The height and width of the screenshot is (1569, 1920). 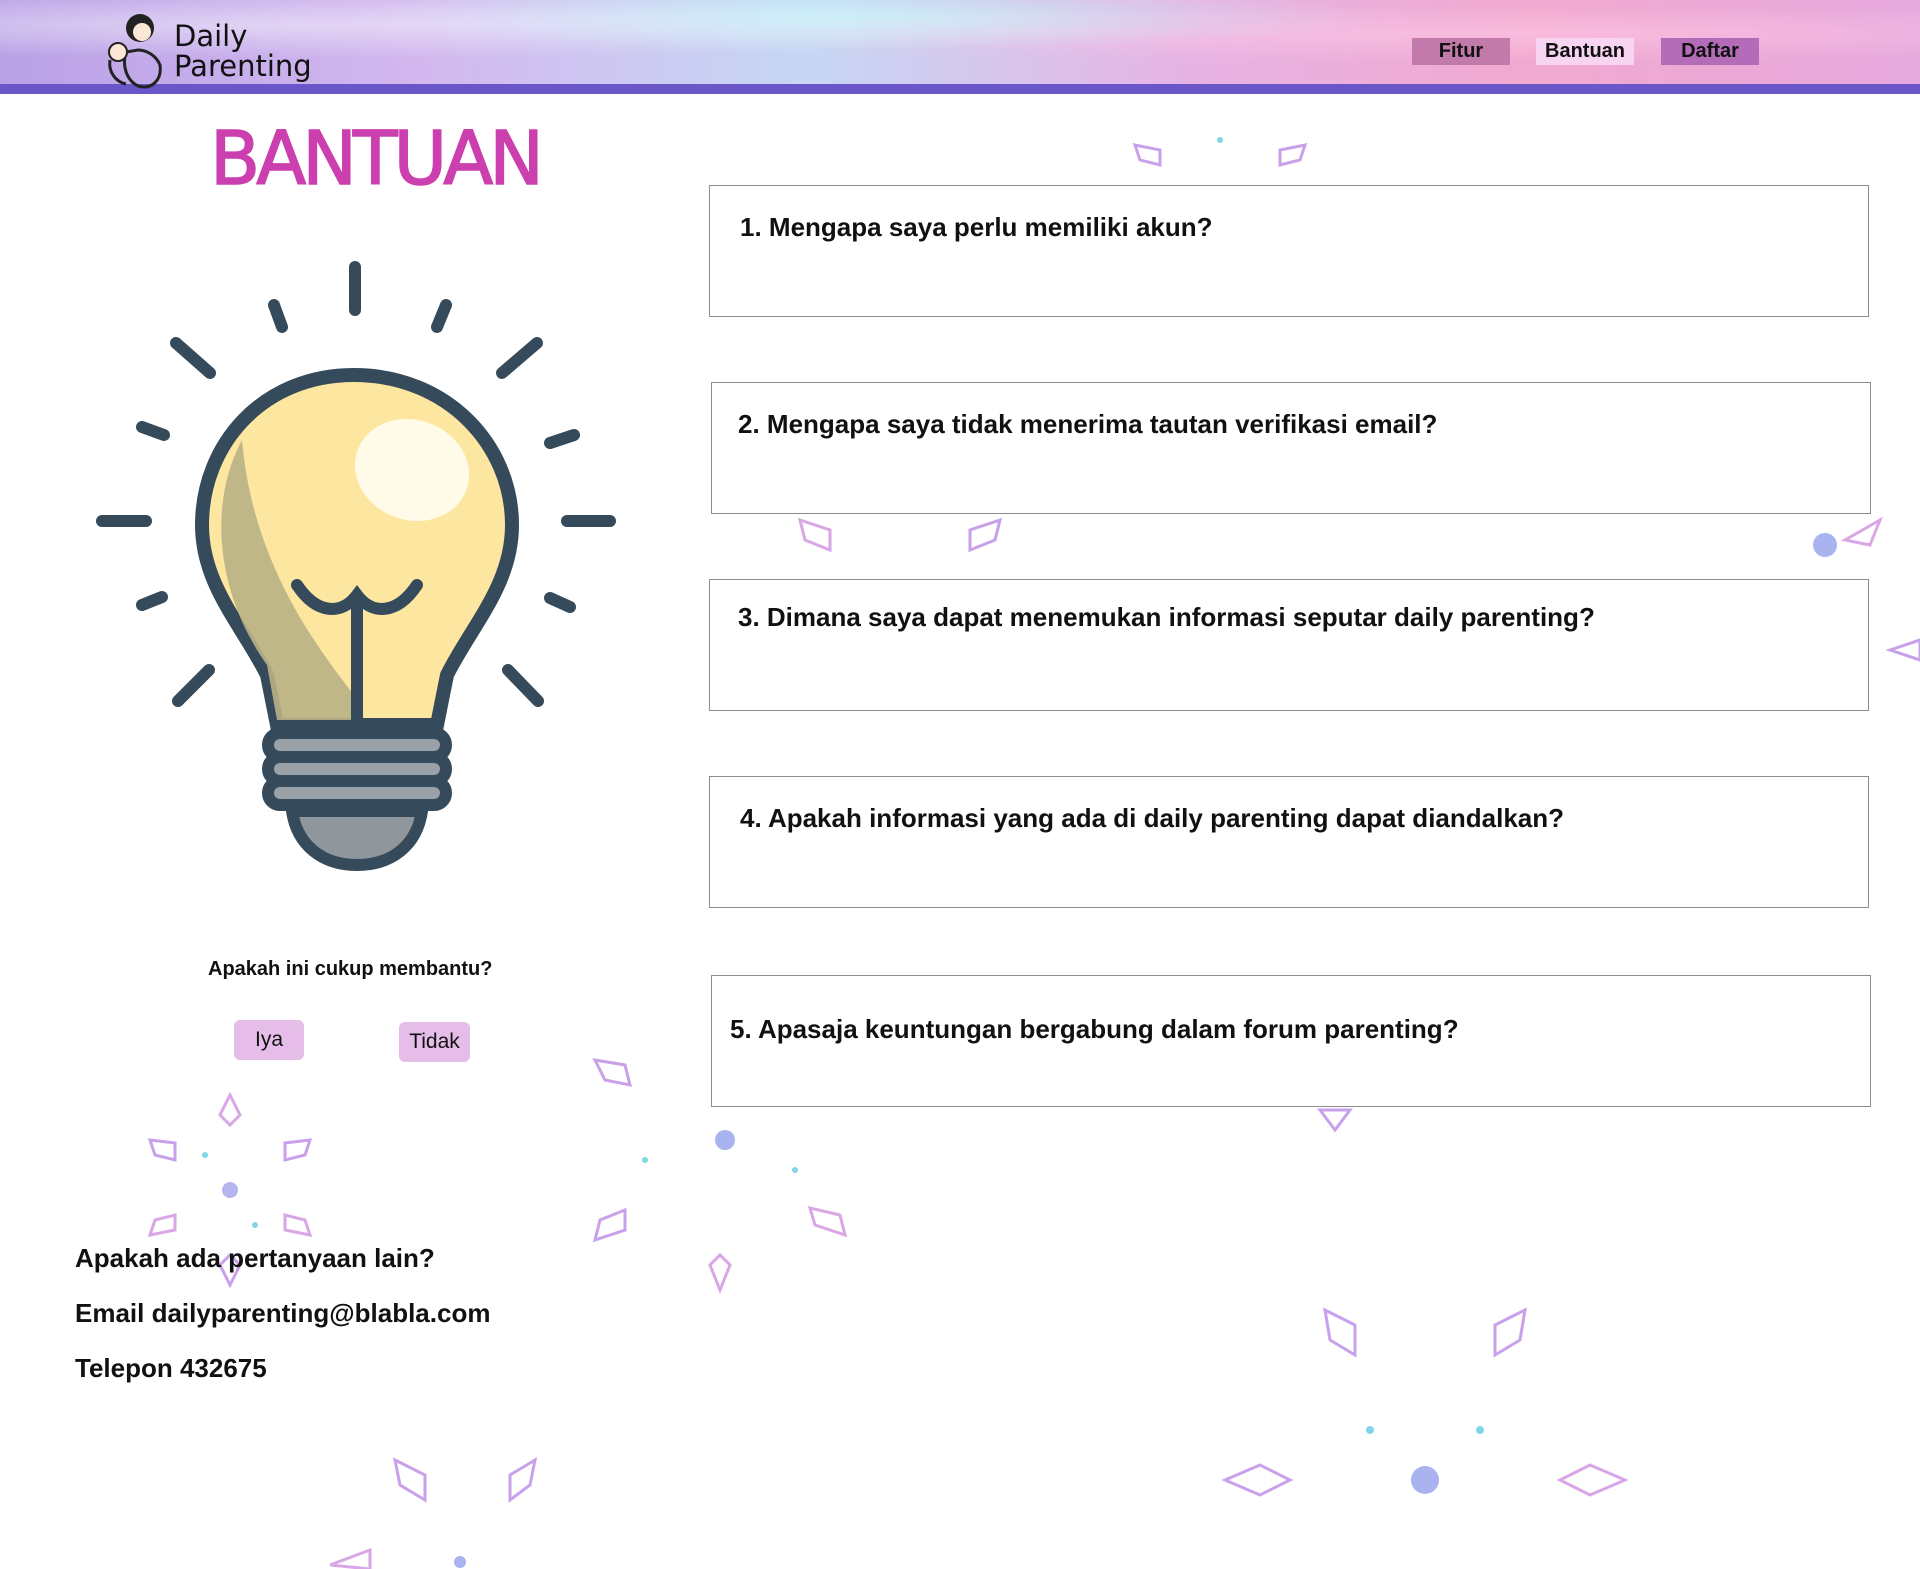 What do you see at coordinates (255, 1258) in the screenshot?
I see `contact-prompt: Apakah ada pertanyaan lain?` at bounding box center [255, 1258].